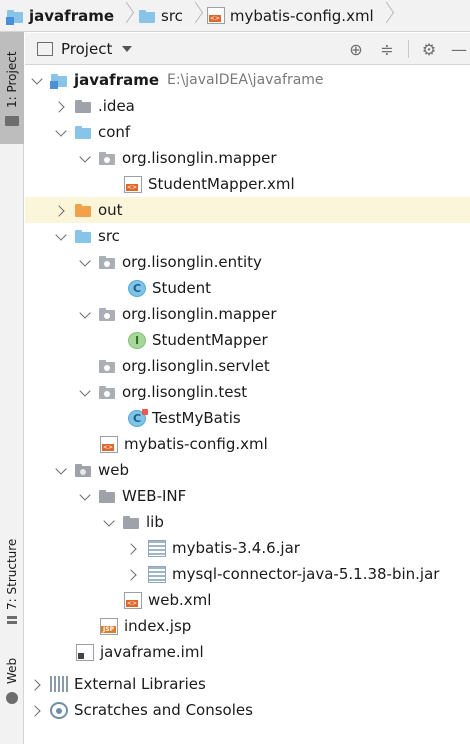 This screenshot has height=744, width=470. Describe the element at coordinates (72, 15) in the screenshot. I see `breadcrumb-label: javaframe` at that location.